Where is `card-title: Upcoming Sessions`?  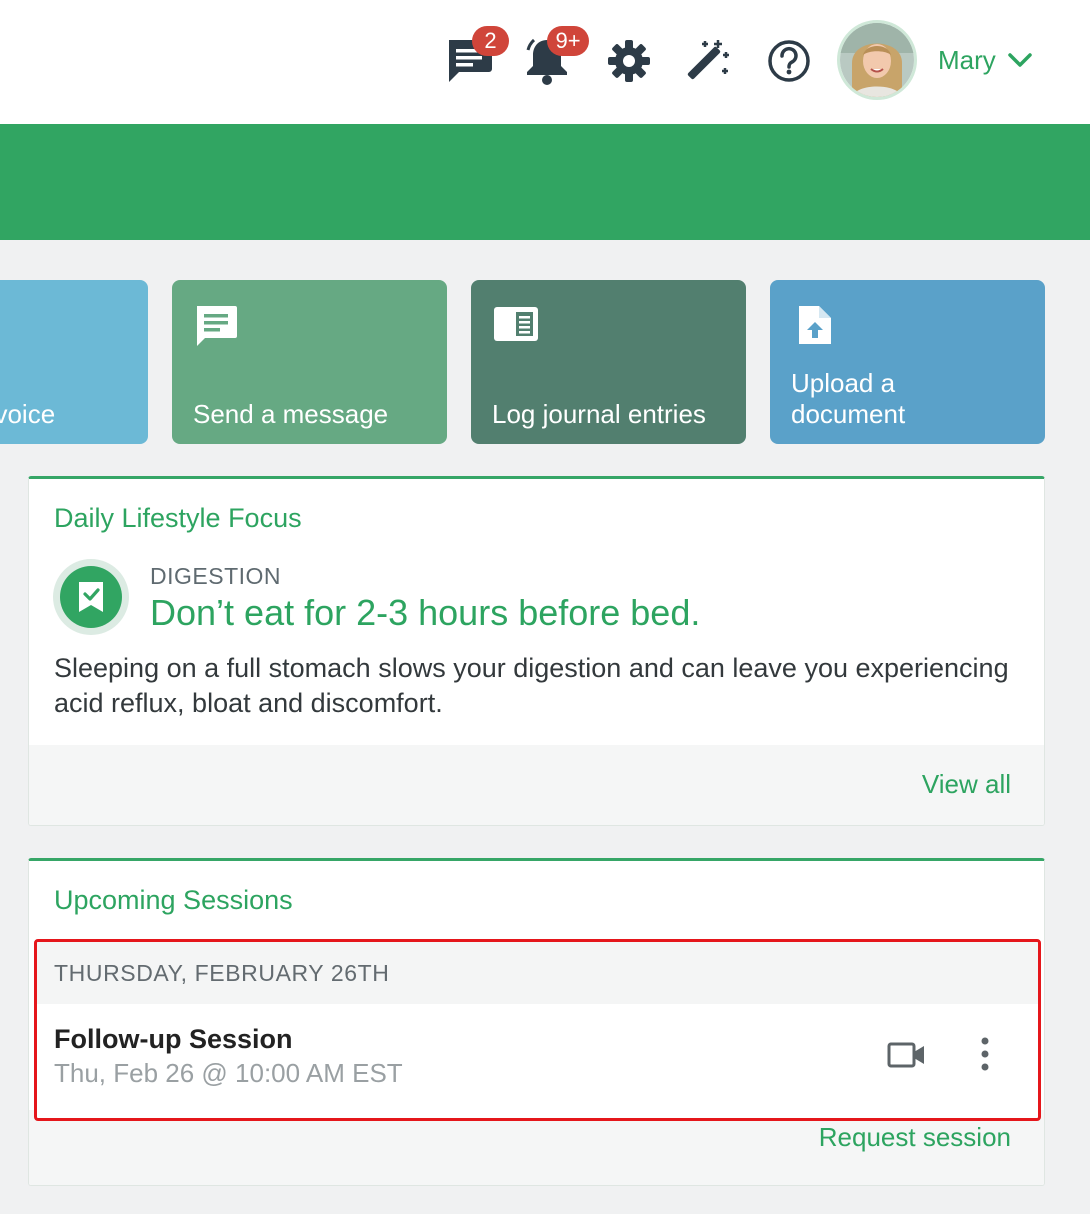 card-title: Upcoming Sessions is located at coordinates (173, 900).